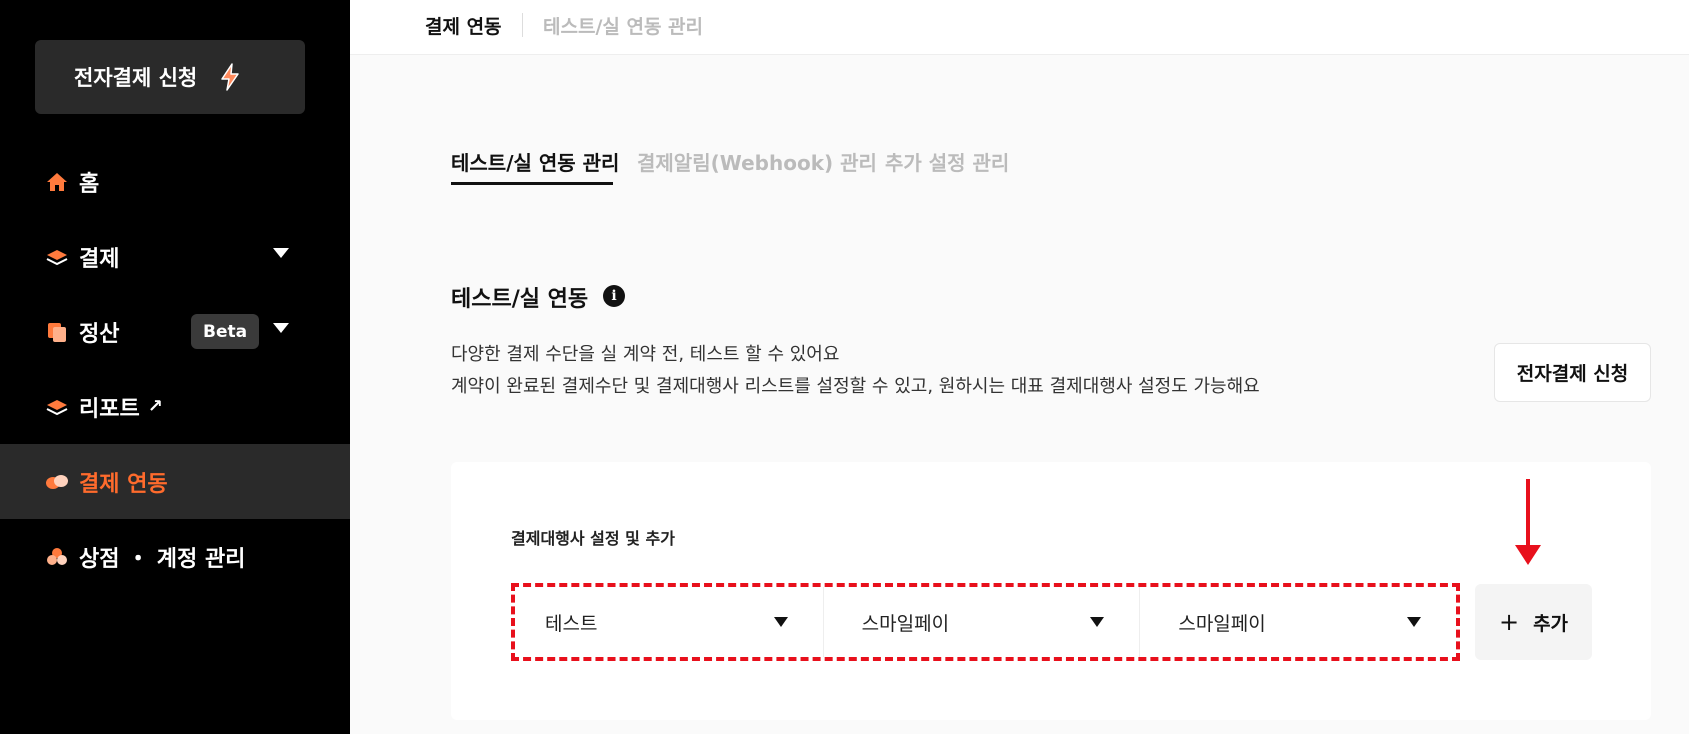 This screenshot has height=734, width=1689. I want to click on payment-method-select: 스마일페이, so click(1302, 622).